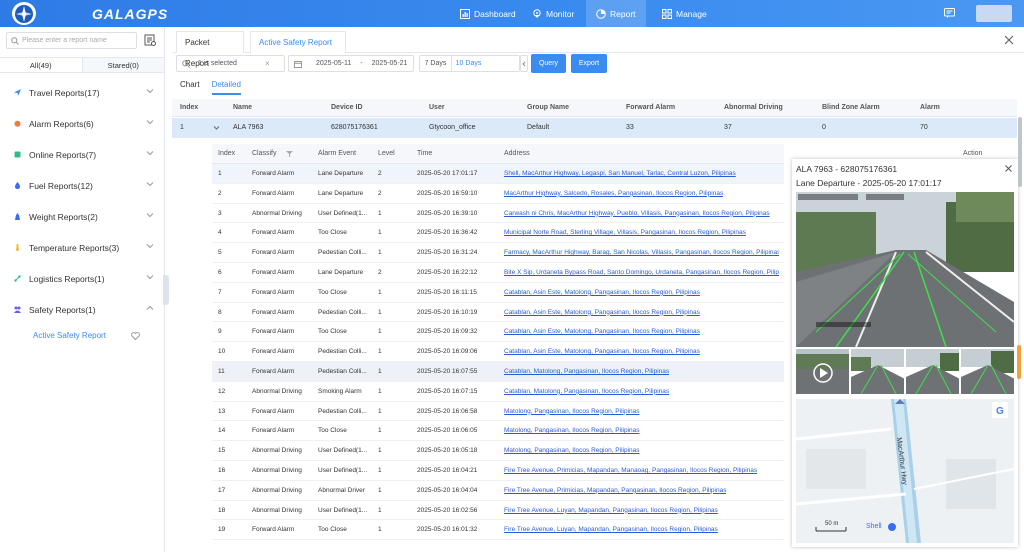 Image resolution: width=1024 pixels, height=552 pixels. Describe the element at coordinates (166, 290) in the screenshot. I see `sidebar-collapse-handle` at that location.